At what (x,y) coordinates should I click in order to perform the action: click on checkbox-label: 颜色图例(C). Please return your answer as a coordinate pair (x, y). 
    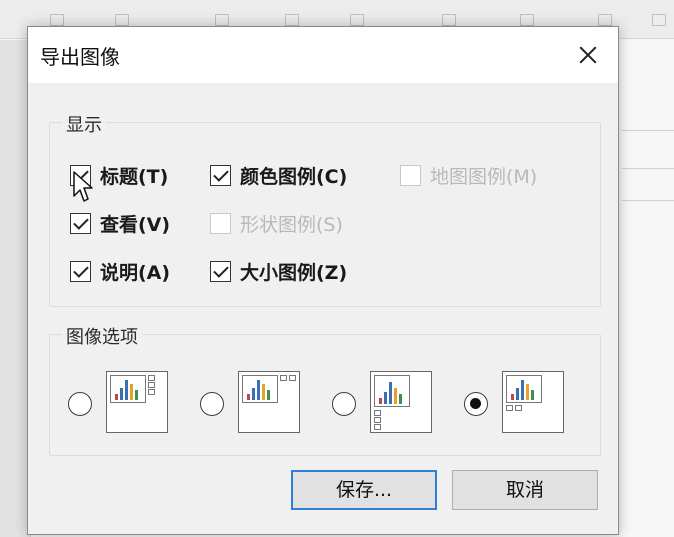
    Looking at the image, I should click on (294, 176).